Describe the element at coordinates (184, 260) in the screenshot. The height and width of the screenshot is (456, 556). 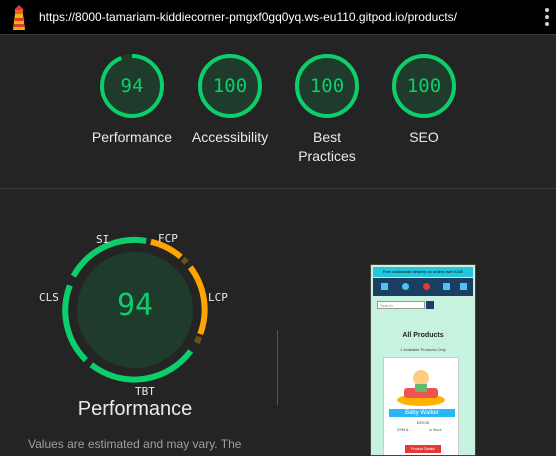
I see `fcp-segment-rest` at that location.